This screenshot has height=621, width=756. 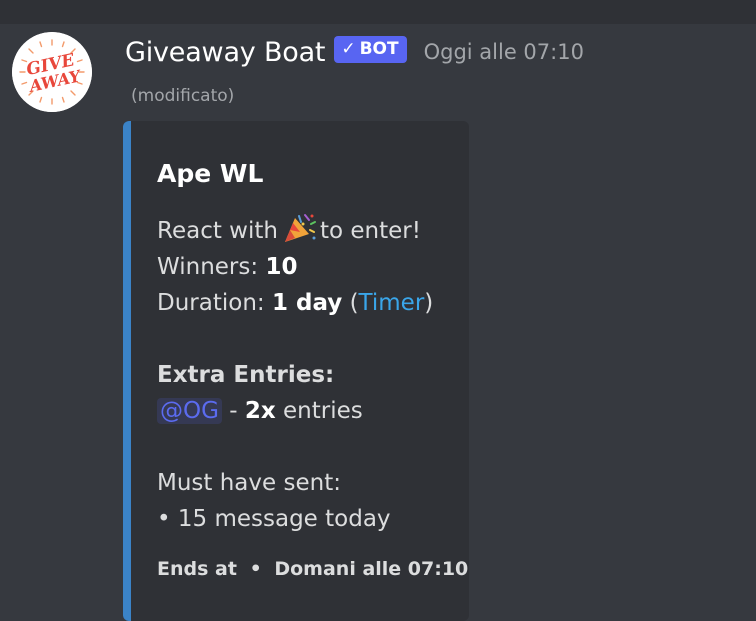 What do you see at coordinates (208, 267) in the screenshot?
I see `winners-label: Winners:` at bounding box center [208, 267].